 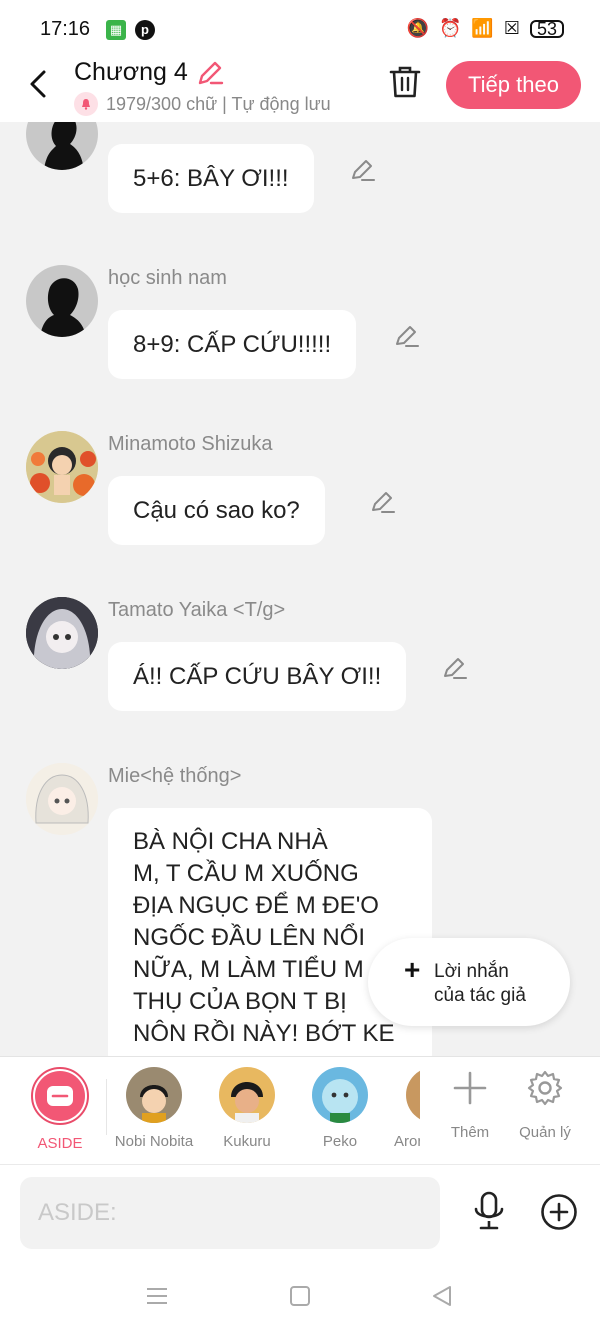 What do you see at coordinates (256, 905) in the screenshot?
I see `message-line: ĐỊA NGỤC ĐỂ M ĐE'O` at bounding box center [256, 905].